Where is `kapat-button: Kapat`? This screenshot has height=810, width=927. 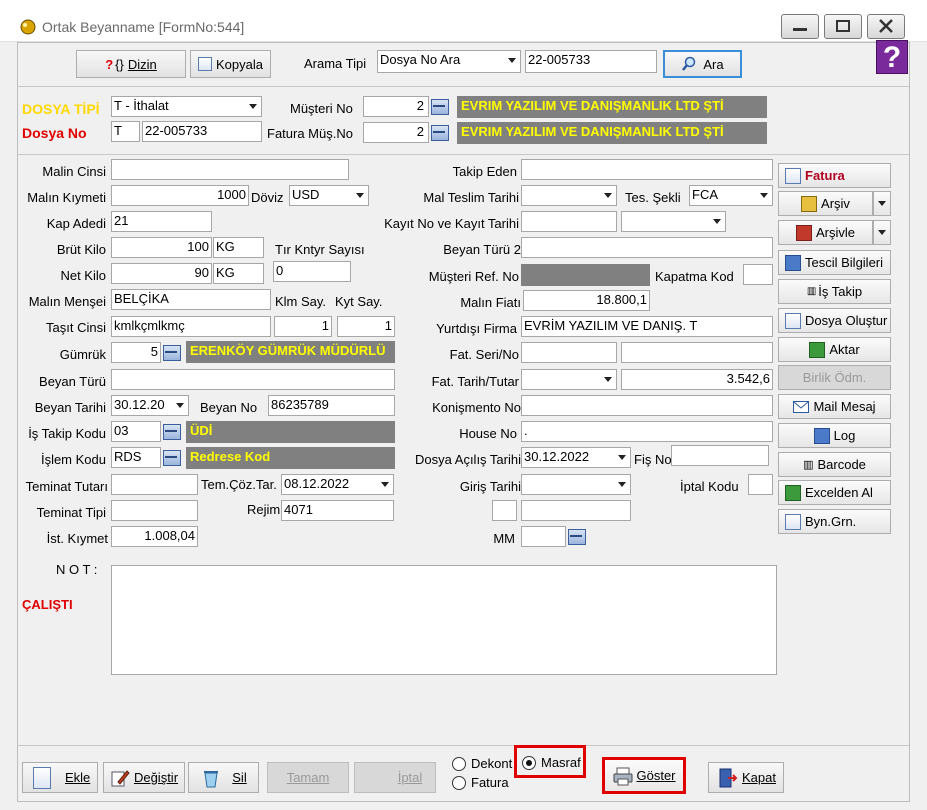 kapat-button: Kapat is located at coordinates (746, 777).